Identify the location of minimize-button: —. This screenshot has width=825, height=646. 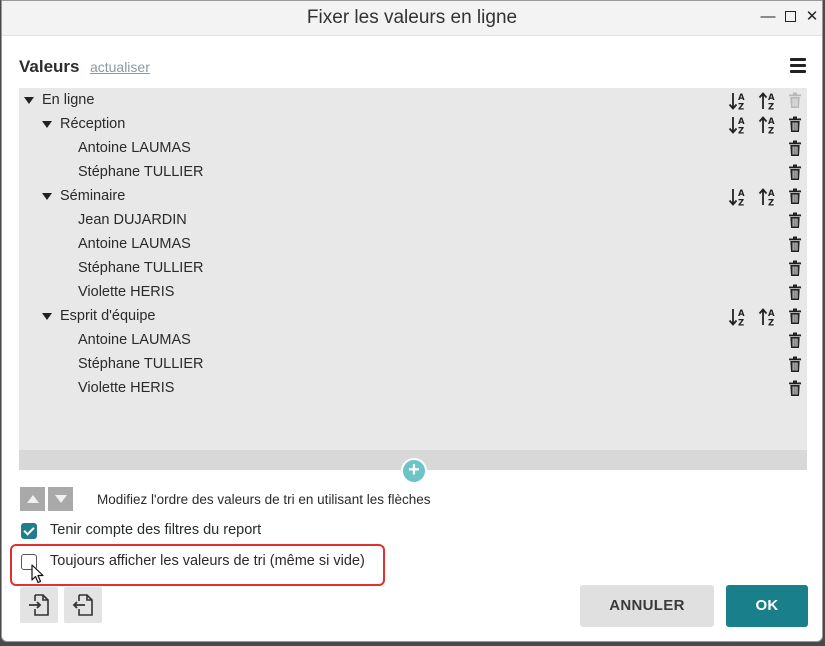
(768, 17).